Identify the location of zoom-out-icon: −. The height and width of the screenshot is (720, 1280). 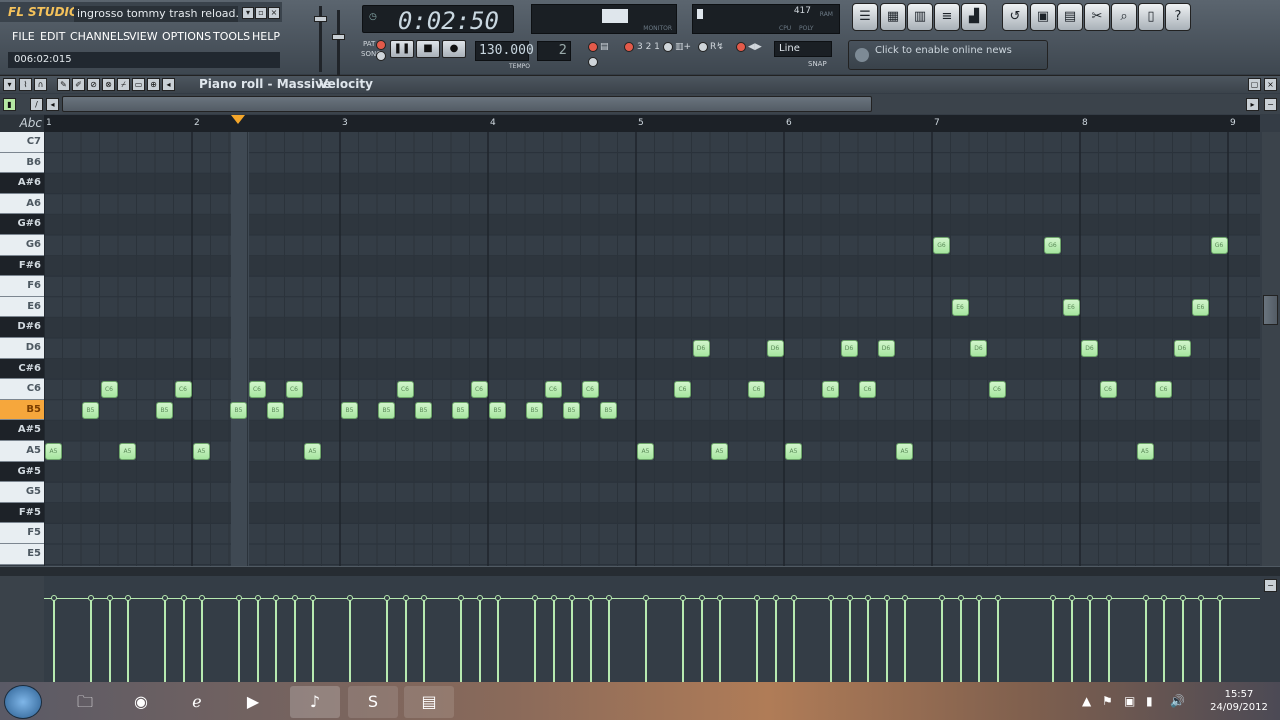
(1270, 104).